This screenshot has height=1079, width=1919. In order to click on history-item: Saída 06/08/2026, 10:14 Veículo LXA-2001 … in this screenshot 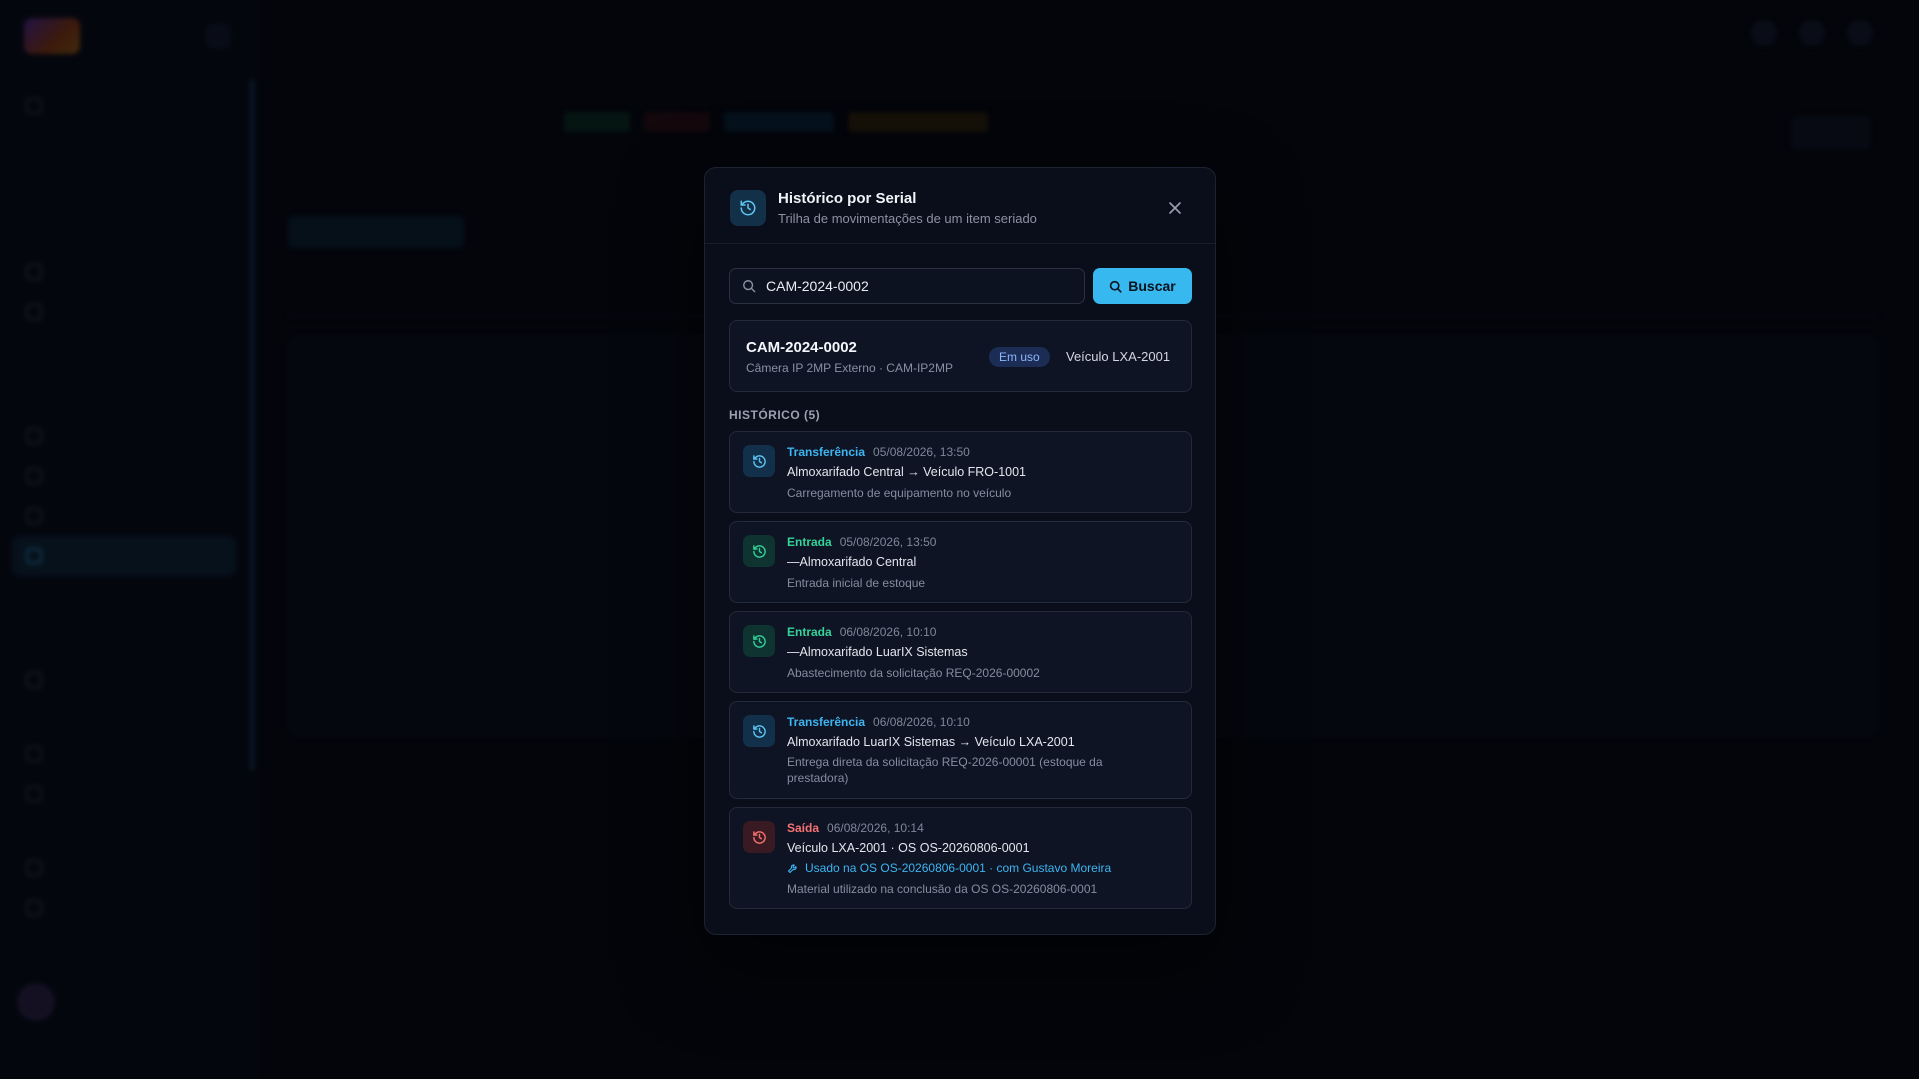, I will do `click(960, 858)`.